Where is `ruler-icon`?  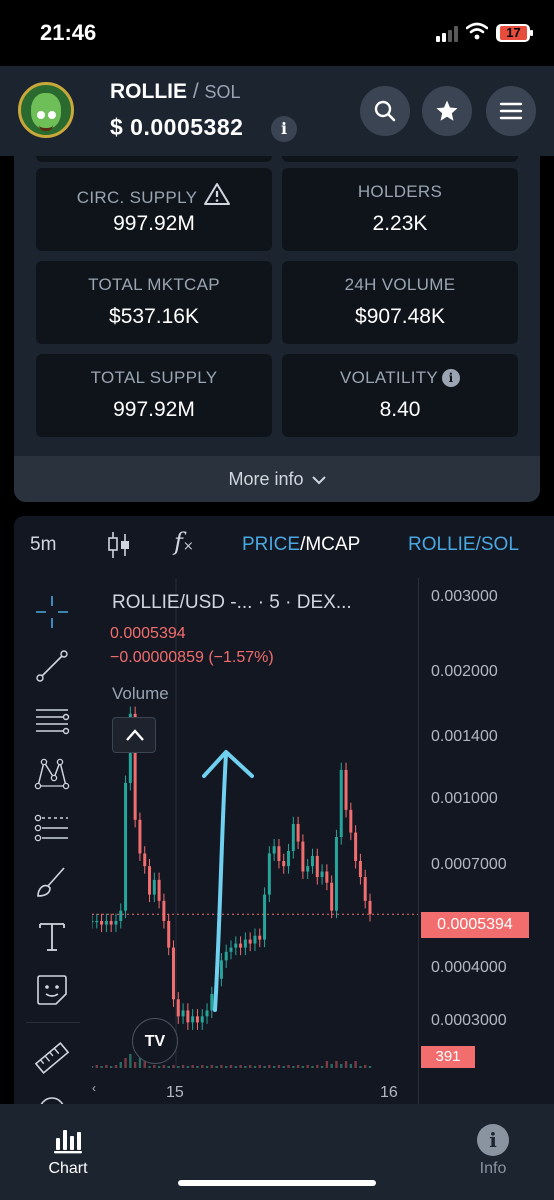
ruler-icon is located at coordinates (52, 1058).